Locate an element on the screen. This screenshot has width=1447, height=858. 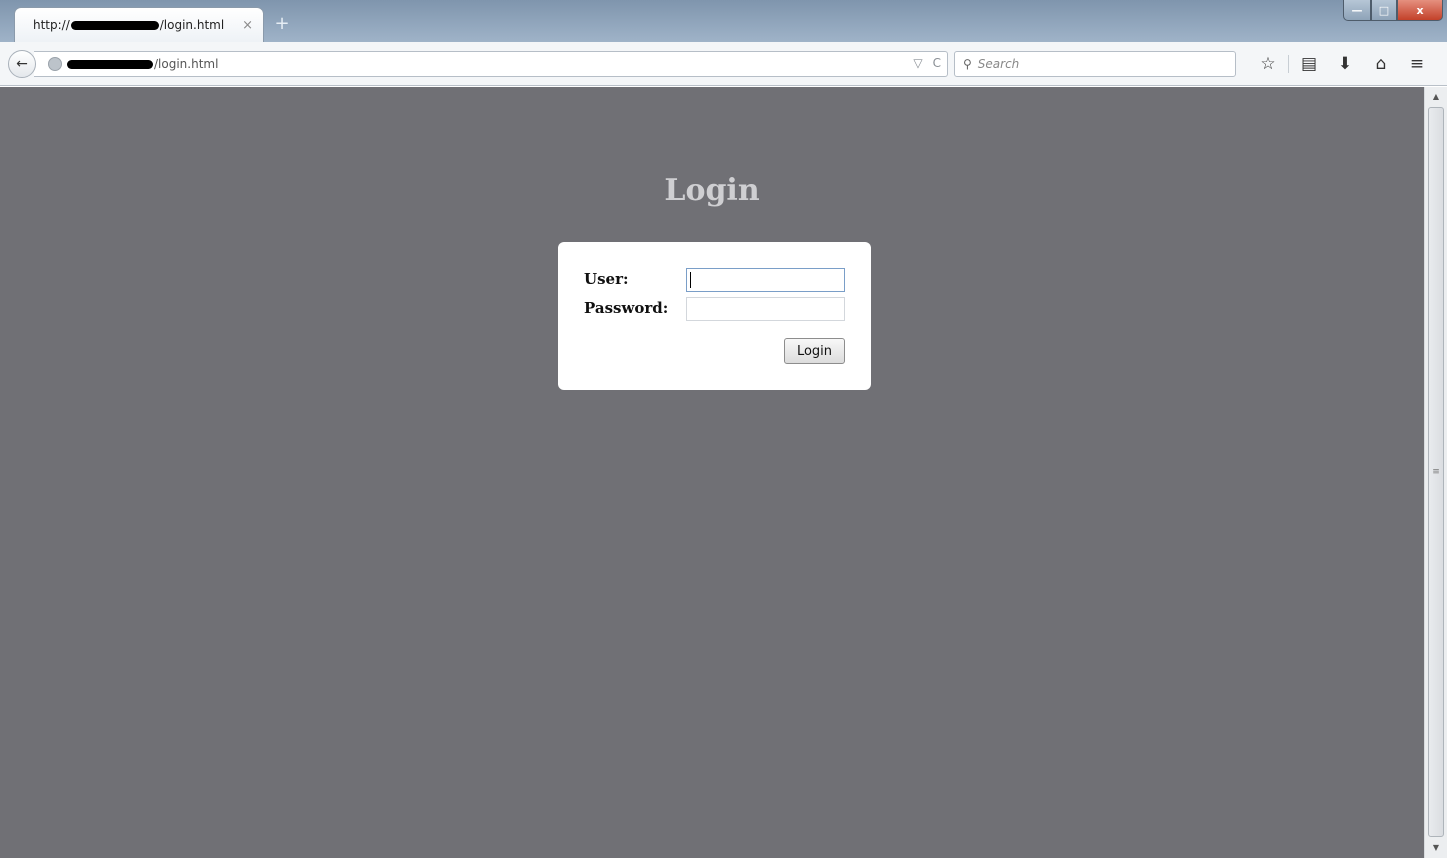
tab-title: http:// /login.html is located at coordinates (134, 25).